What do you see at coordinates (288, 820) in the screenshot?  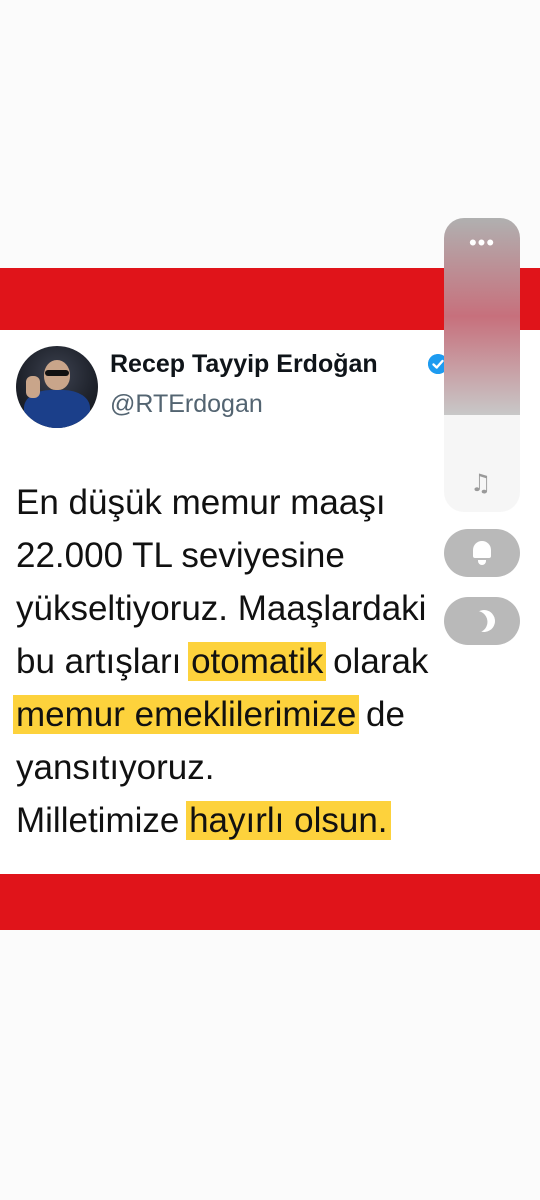 I see `highlighted-text: hayırlı olsun.` at bounding box center [288, 820].